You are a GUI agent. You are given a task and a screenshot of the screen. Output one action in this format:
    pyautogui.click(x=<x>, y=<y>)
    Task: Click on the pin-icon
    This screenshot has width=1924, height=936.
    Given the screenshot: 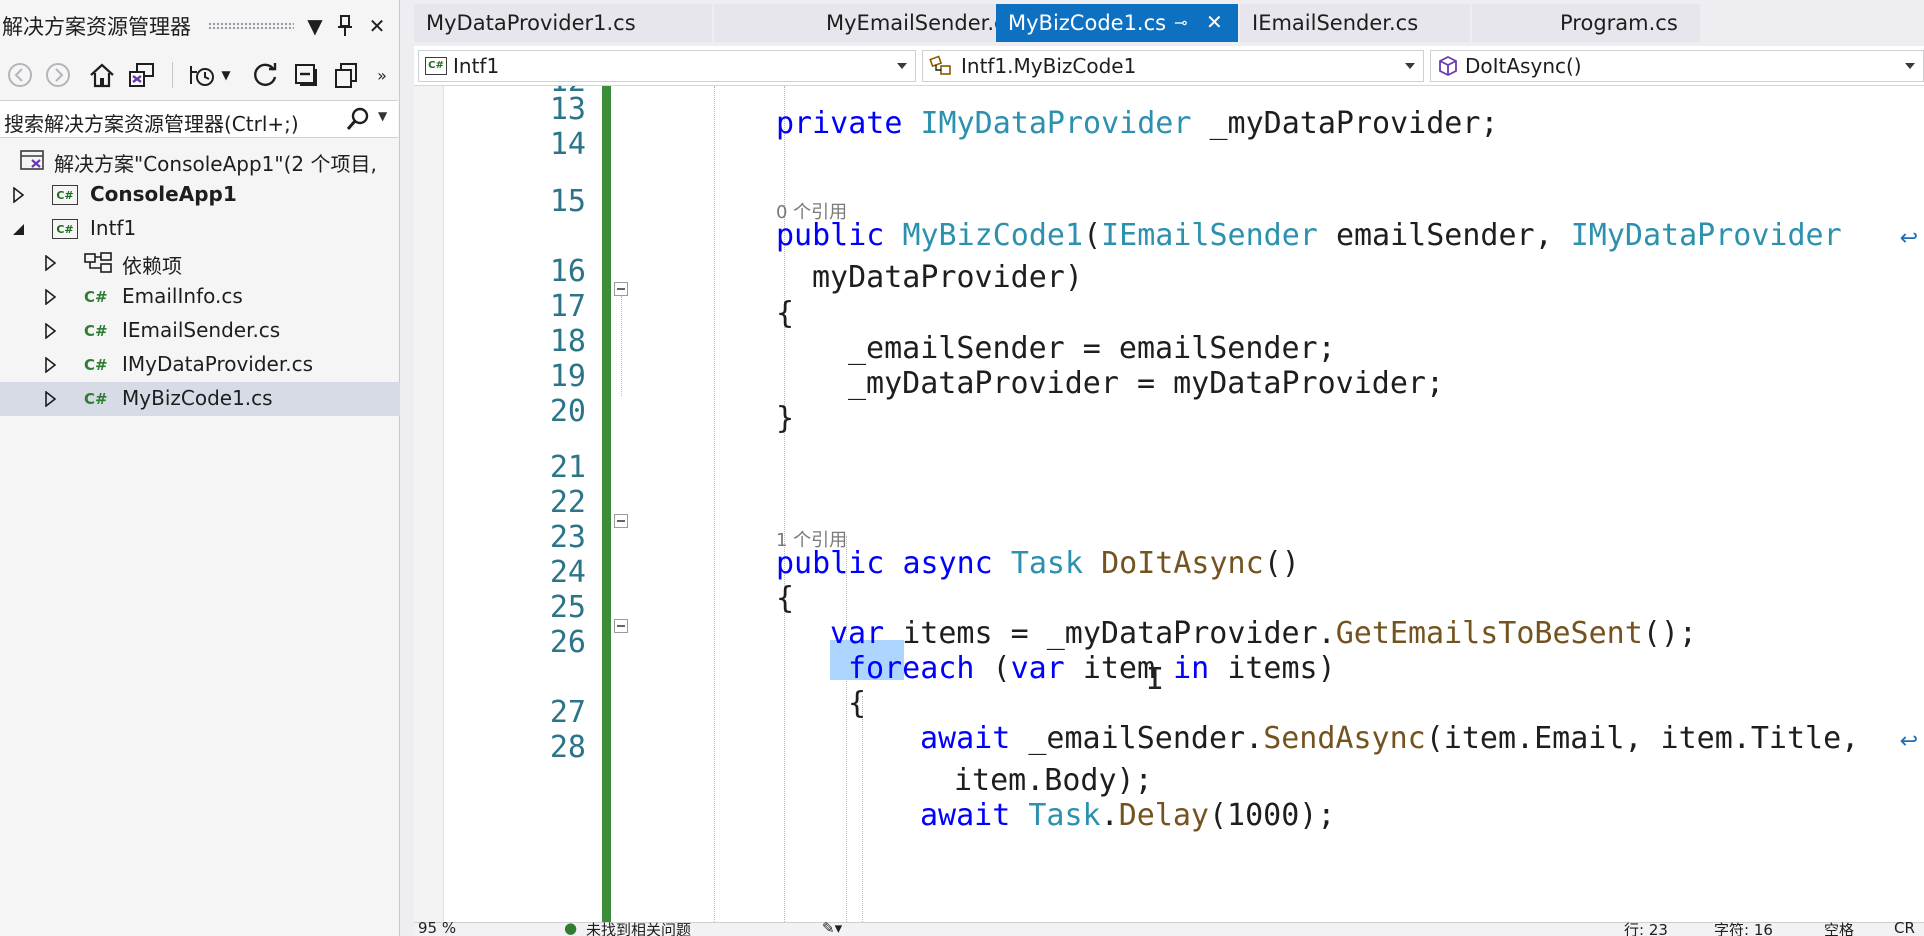 What is the action you would take?
    pyautogui.click(x=345, y=26)
    